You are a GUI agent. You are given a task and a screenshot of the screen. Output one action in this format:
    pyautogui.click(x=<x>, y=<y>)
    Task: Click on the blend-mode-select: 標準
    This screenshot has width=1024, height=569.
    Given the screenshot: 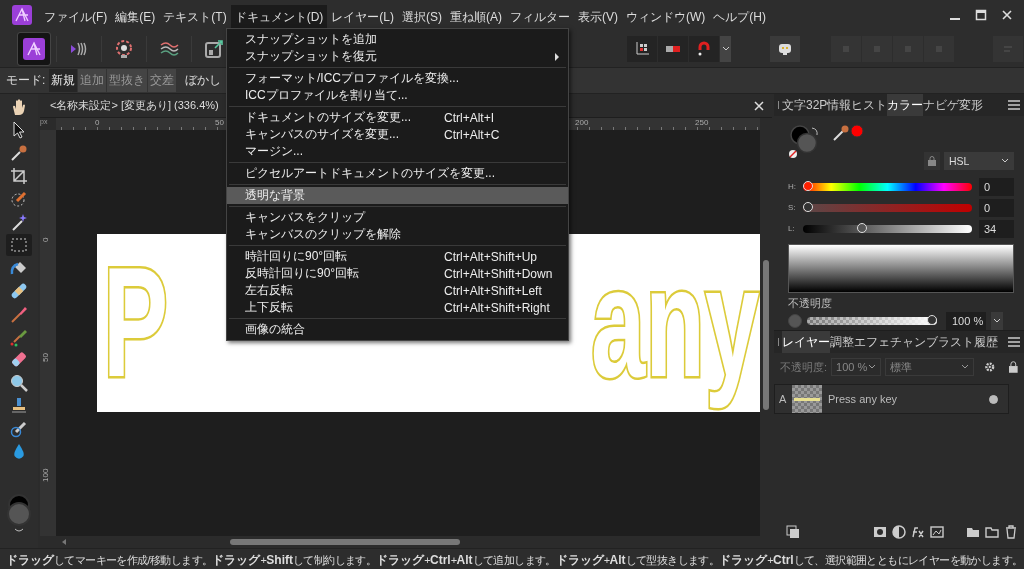 What is the action you would take?
    pyautogui.click(x=930, y=367)
    